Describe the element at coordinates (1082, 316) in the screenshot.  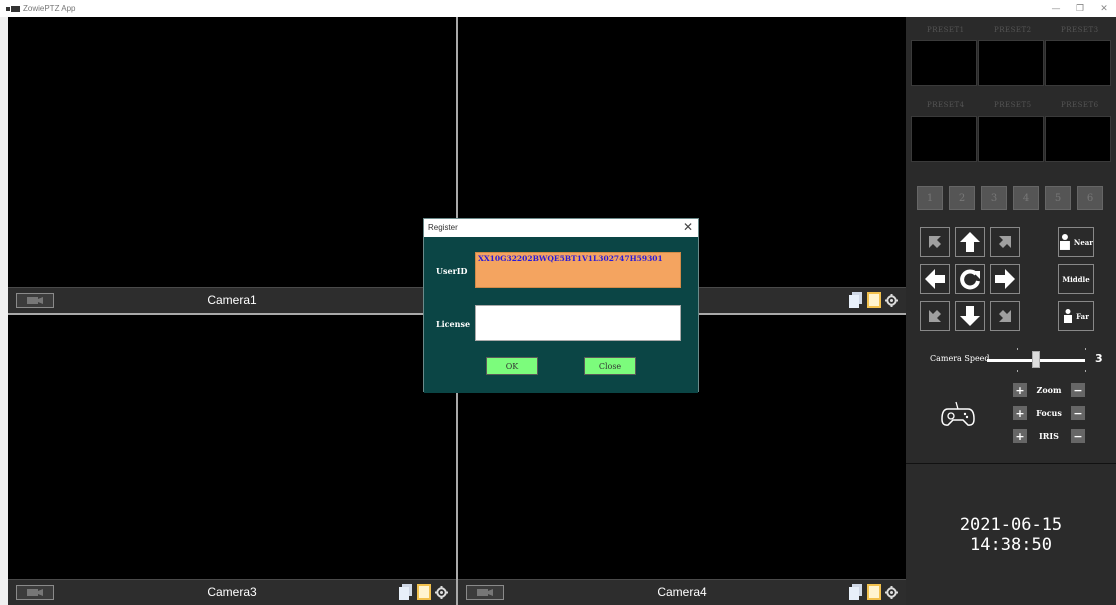
I see `focus-far-label: Far` at that location.